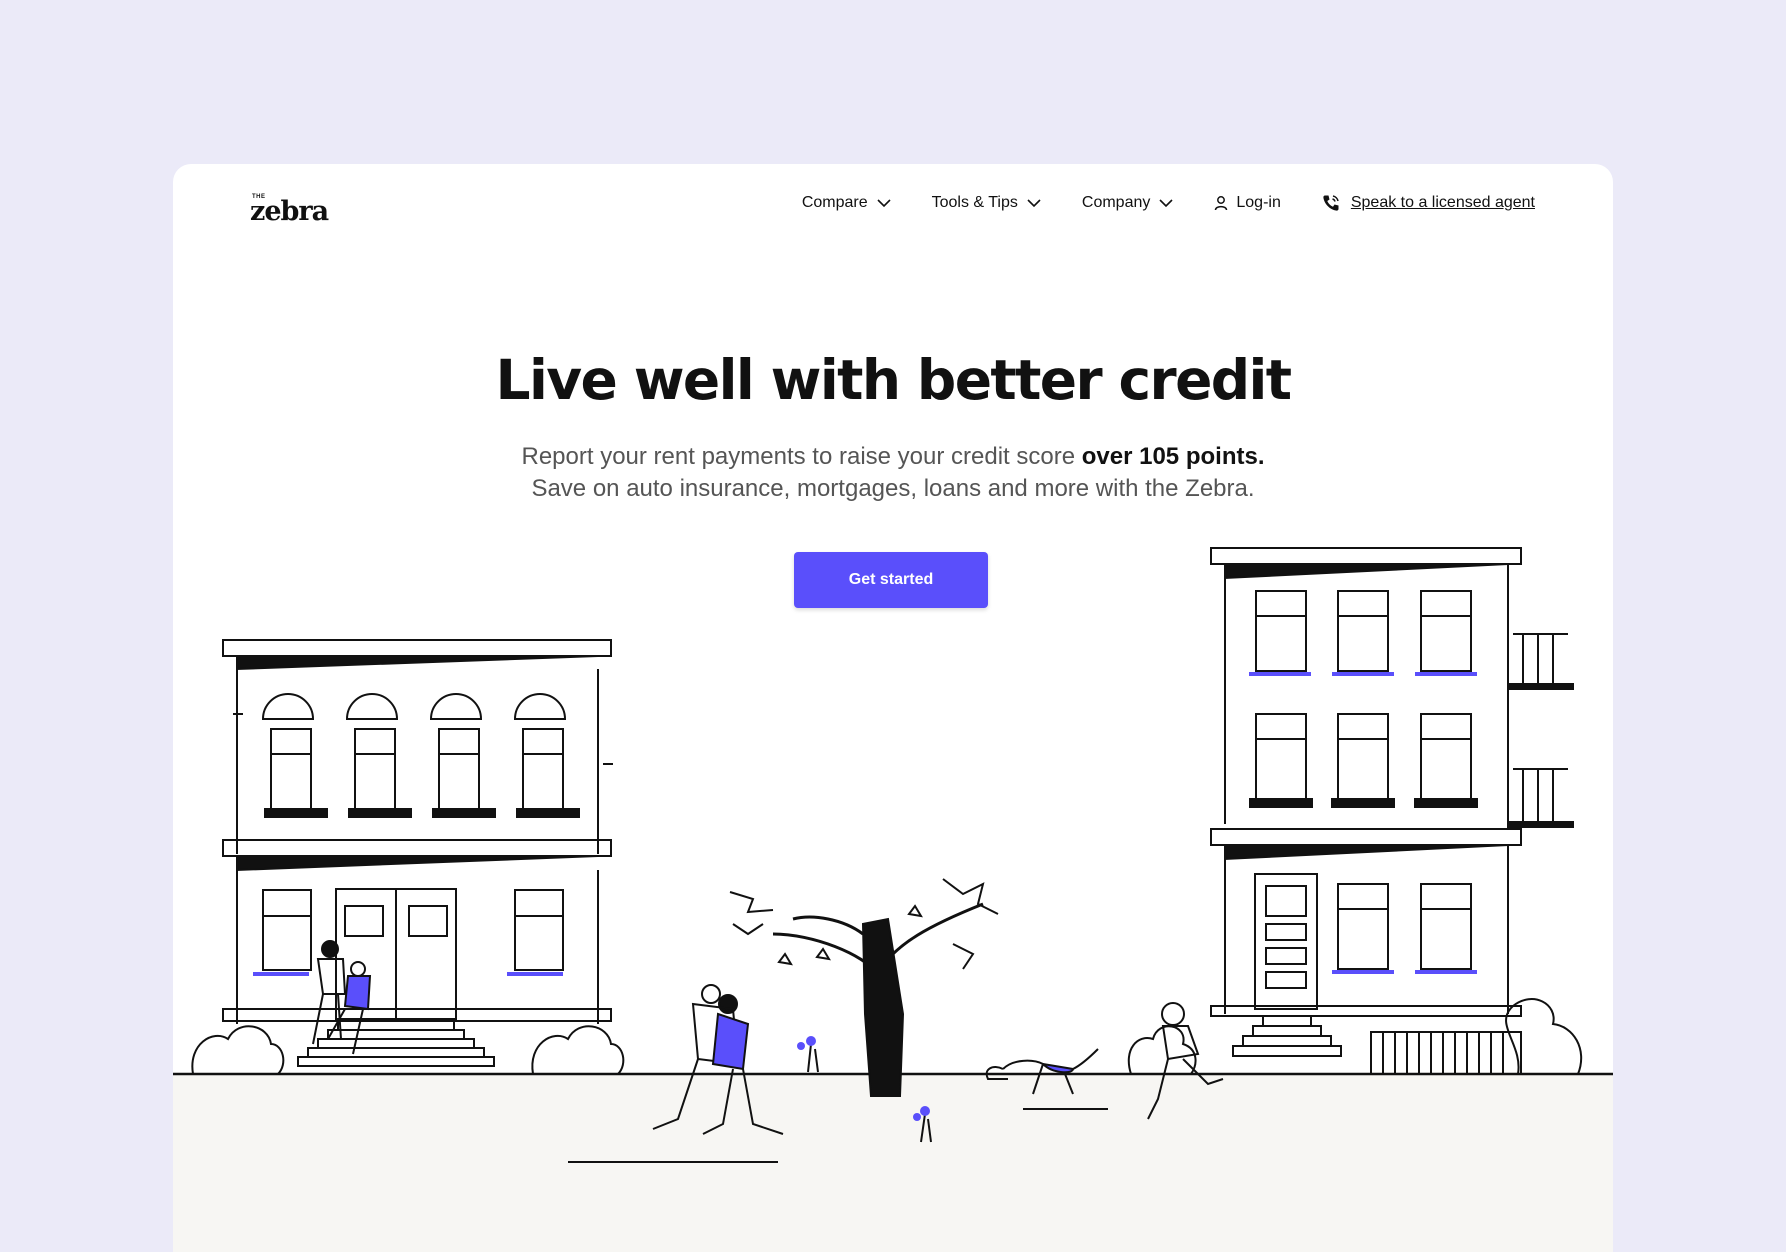  What do you see at coordinates (408, 857) in the screenshot?
I see `left-building` at bounding box center [408, 857].